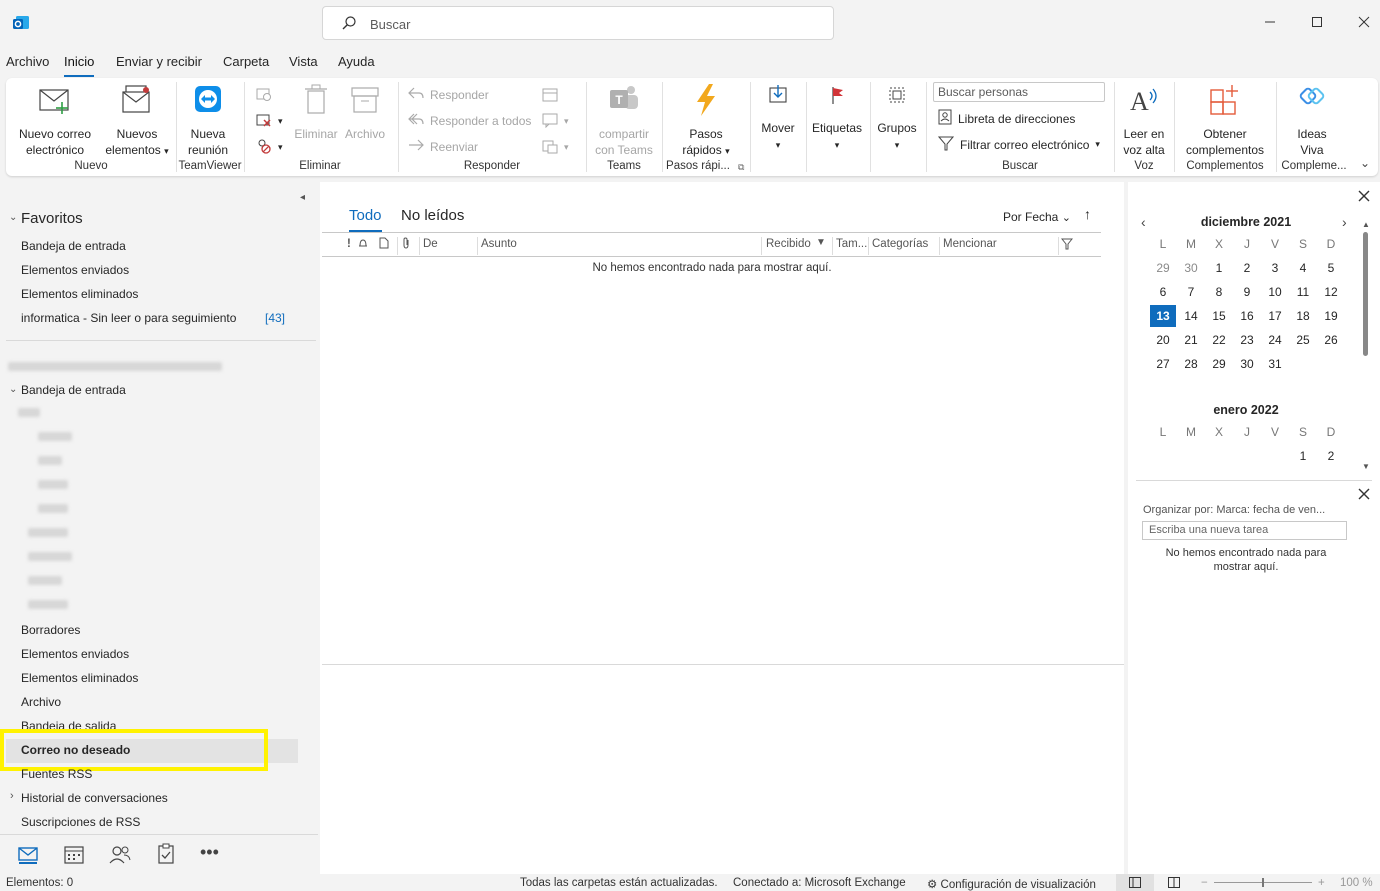 The height and width of the screenshot is (891, 1380). What do you see at coordinates (41, 702) in the screenshot?
I see `folder-archive: Archivo` at bounding box center [41, 702].